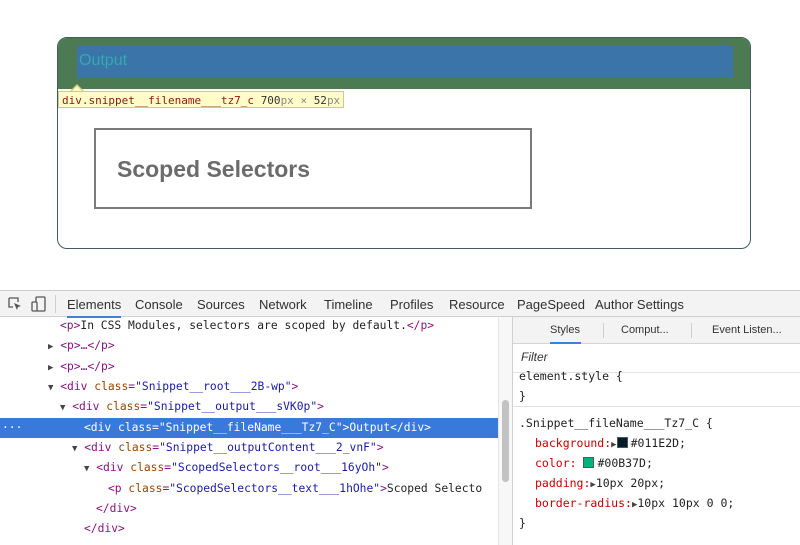 The image size is (800, 545). What do you see at coordinates (616, 423) in the screenshot?
I see `rule-selector: .Snippet__fileName___Tz7_C {` at bounding box center [616, 423].